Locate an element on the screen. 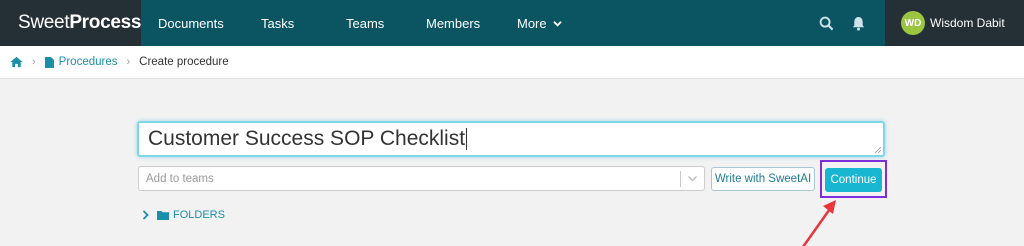 The height and width of the screenshot is (246, 1024). nav-more: More is located at coordinates (552, 23).